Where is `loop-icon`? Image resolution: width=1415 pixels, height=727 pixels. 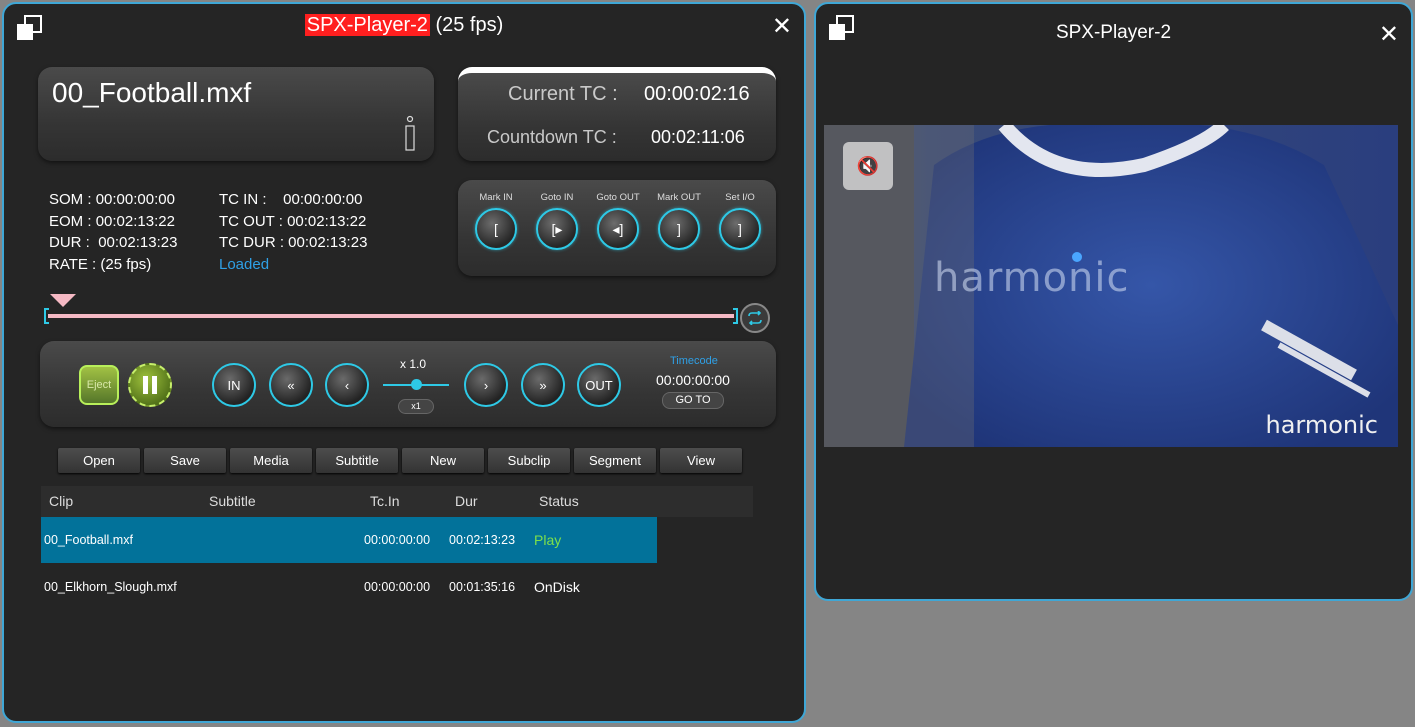
loop-icon is located at coordinates (755, 318).